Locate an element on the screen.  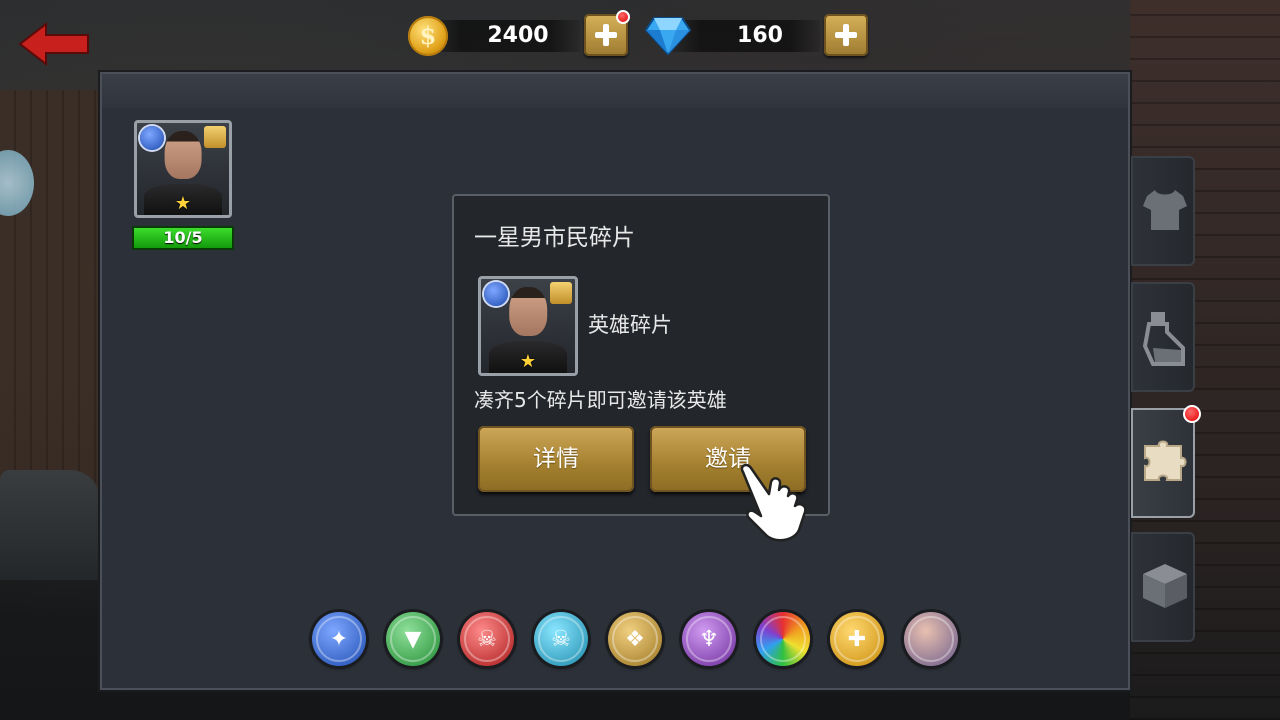
wing-faction-glyph: ✦ is located at coordinates (339, 639).